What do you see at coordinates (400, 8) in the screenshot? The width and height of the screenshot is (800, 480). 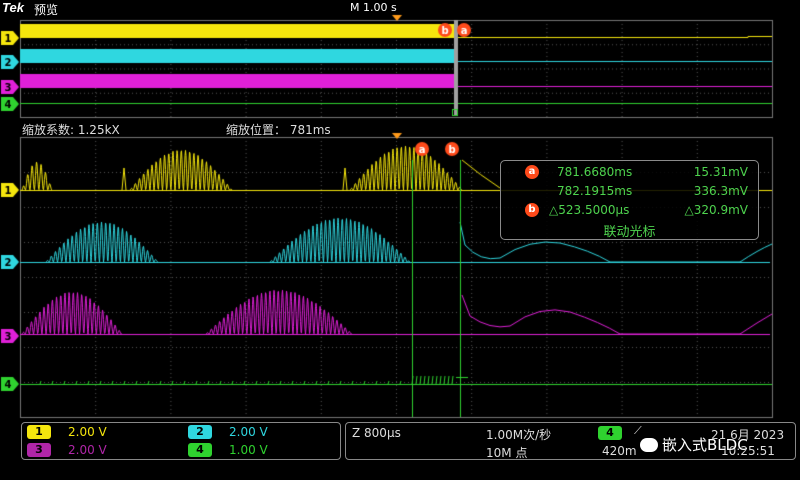 I see `top-bar: Tek 预览 M 1.00 s` at bounding box center [400, 8].